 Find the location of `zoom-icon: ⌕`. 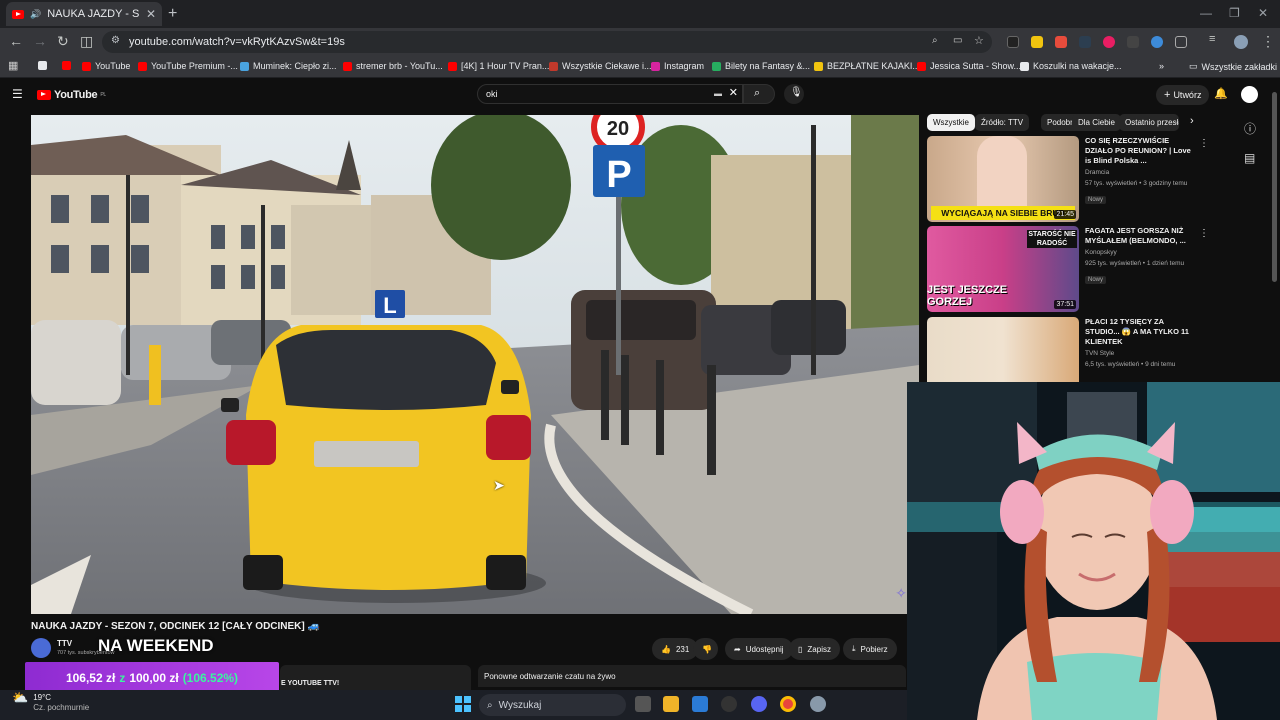

zoom-icon: ⌕ is located at coordinates (935, 40).